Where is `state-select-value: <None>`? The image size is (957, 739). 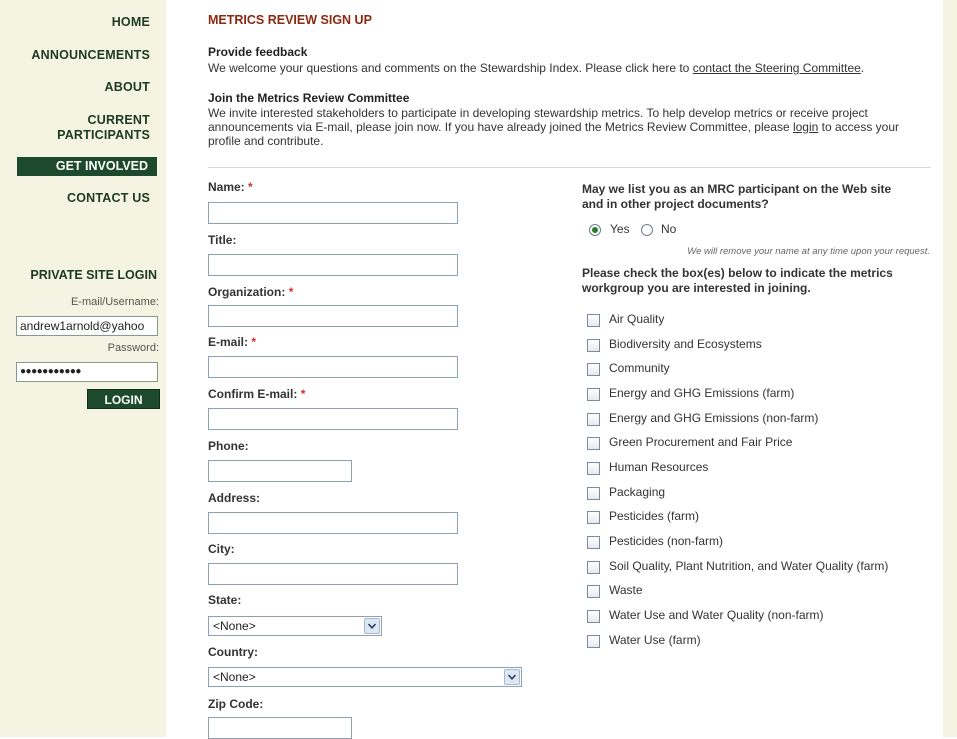
state-select-value: <None> is located at coordinates (234, 626).